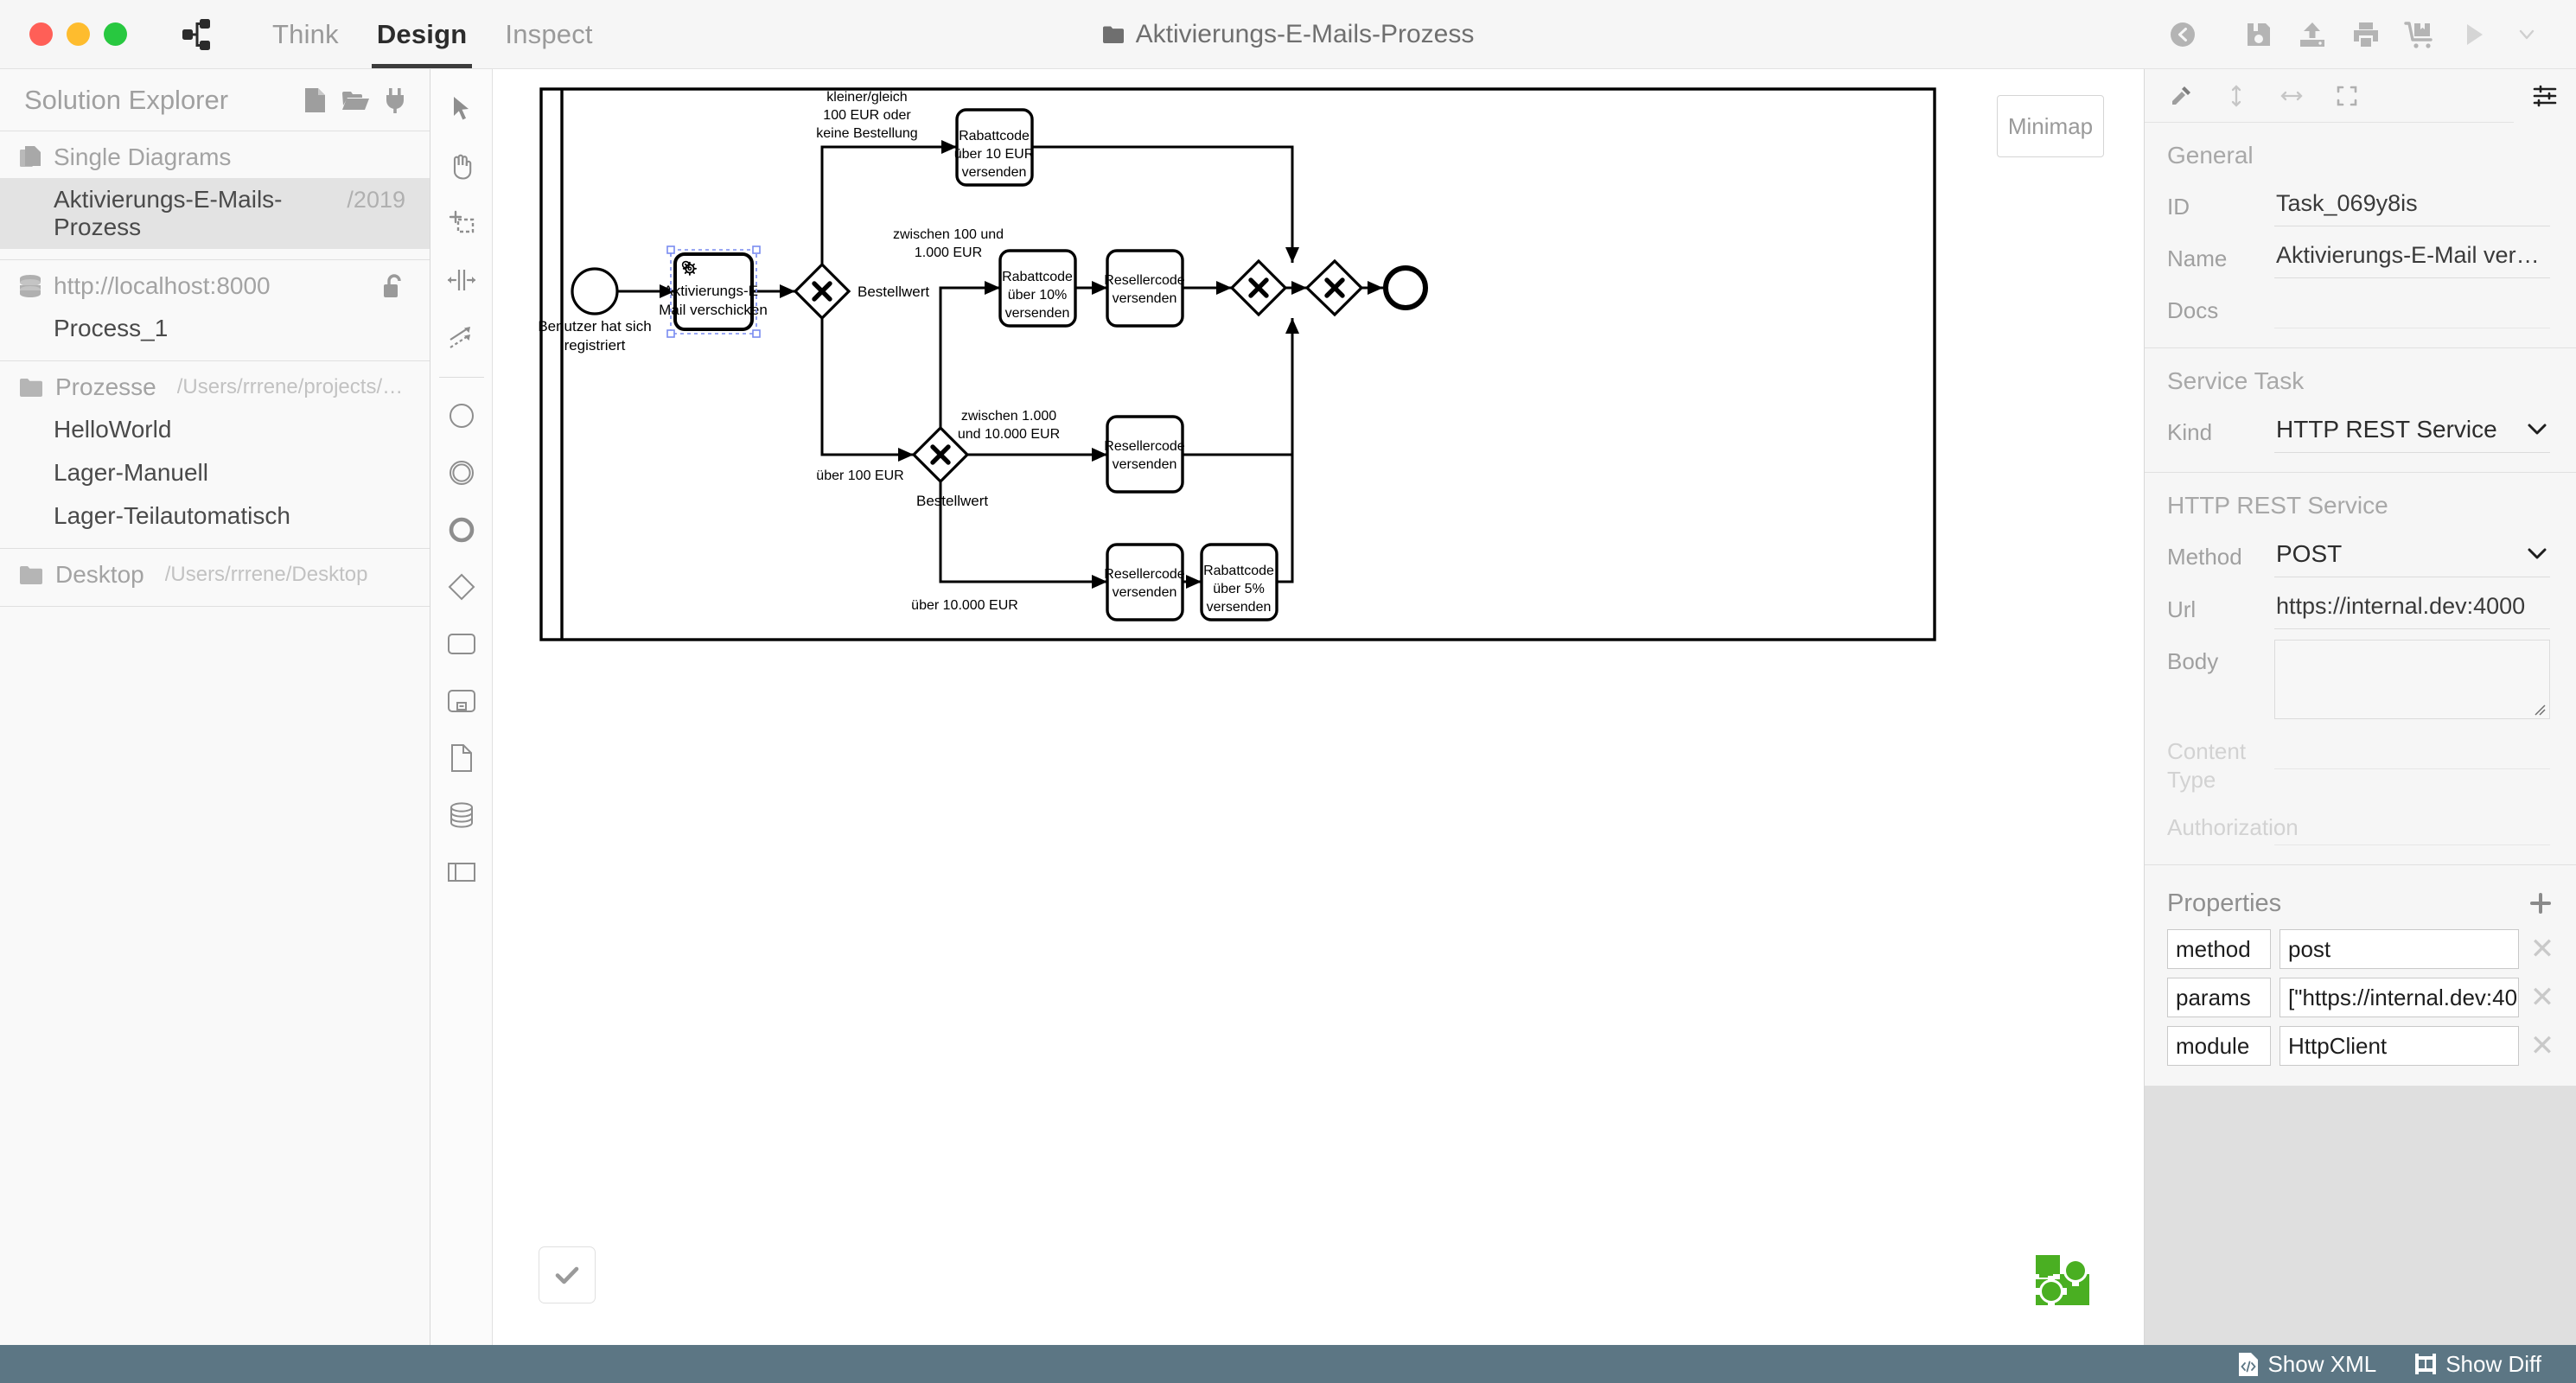  Describe the element at coordinates (215, 429) in the screenshot. I see `sidebar-item-helloworld: HelloWorld` at that location.